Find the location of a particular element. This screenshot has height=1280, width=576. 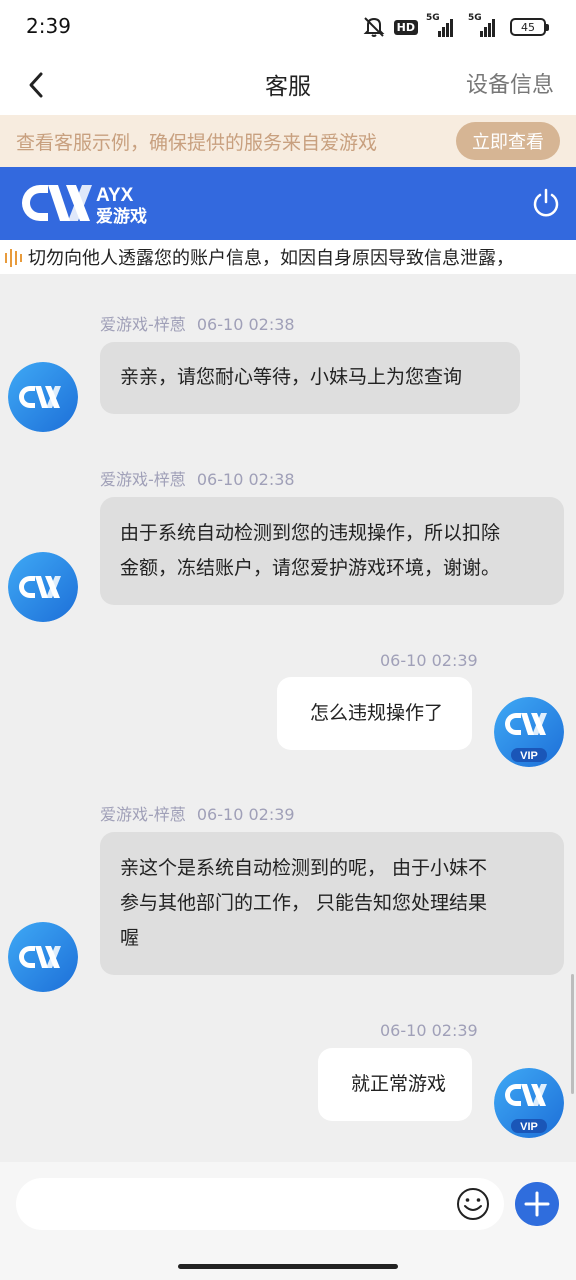

message-input is located at coordinates (260, 1204).